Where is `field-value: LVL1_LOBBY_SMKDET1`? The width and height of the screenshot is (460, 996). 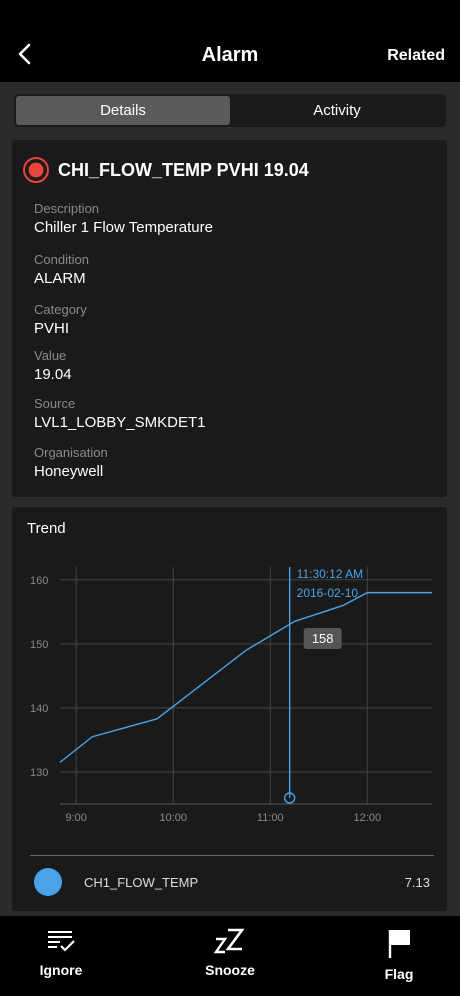
field-value: LVL1_LOBBY_SMKDET1 is located at coordinates (120, 422).